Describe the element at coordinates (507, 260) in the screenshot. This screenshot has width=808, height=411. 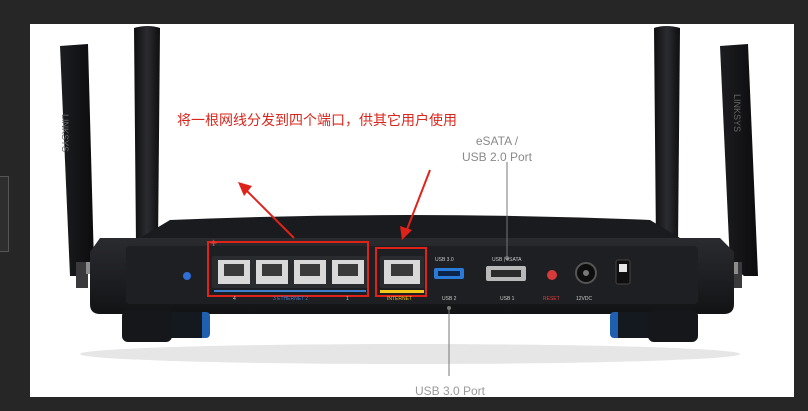
I see `label-usb-esata-top: USB | eSATA` at that location.